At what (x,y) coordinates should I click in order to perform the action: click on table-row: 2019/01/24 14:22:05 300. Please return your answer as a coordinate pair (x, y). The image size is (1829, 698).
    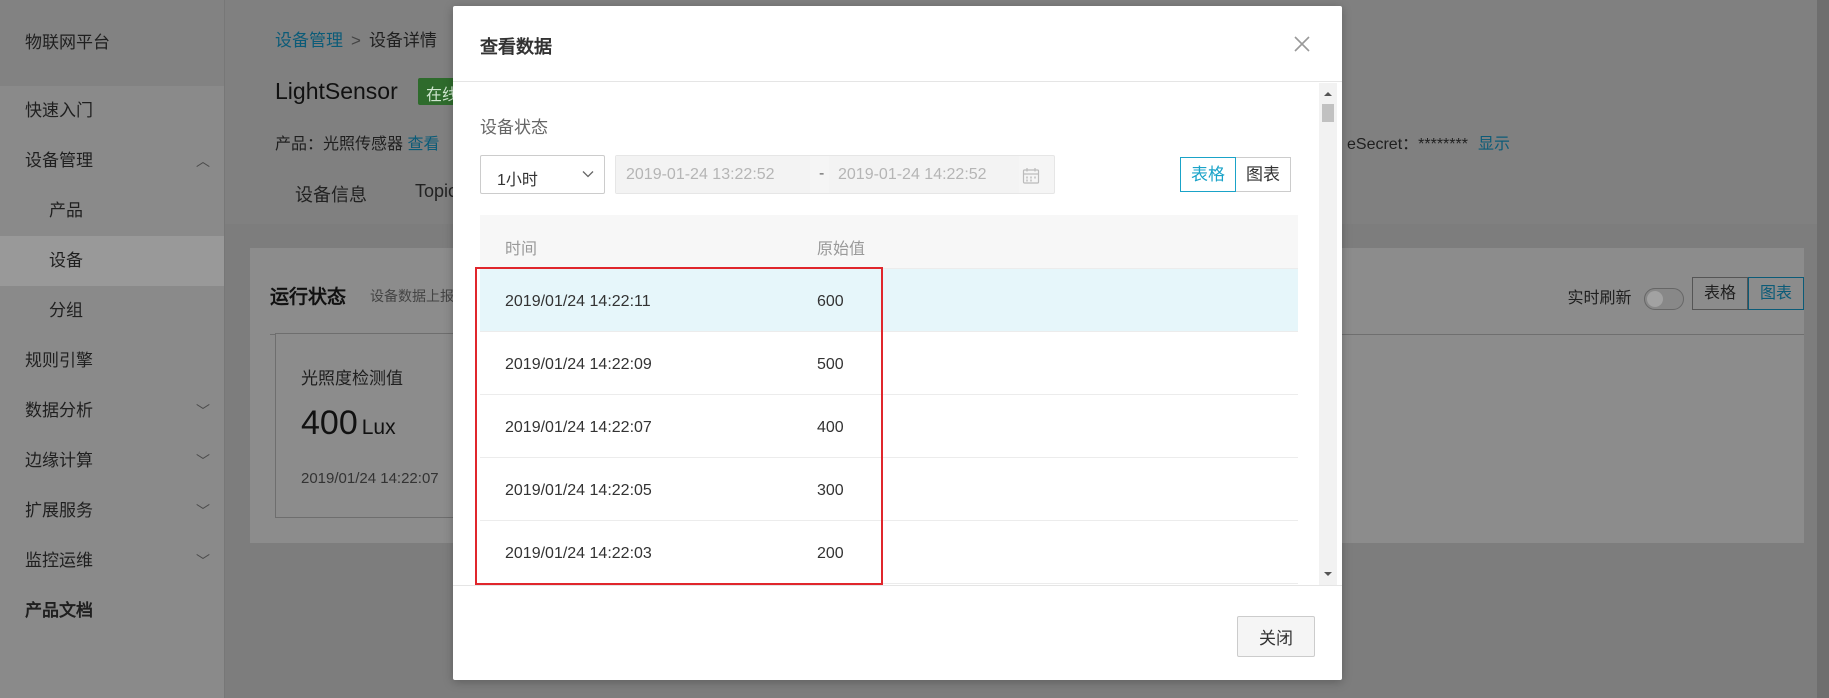
    Looking at the image, I should click on (889, 489).